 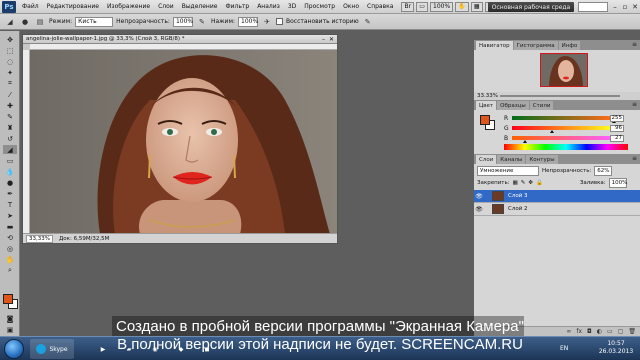 What do you see at coordinates (10, 270) in the screenshot?
I see `zoom-tool-icon: ⌕` at bounding box center [10, 270].